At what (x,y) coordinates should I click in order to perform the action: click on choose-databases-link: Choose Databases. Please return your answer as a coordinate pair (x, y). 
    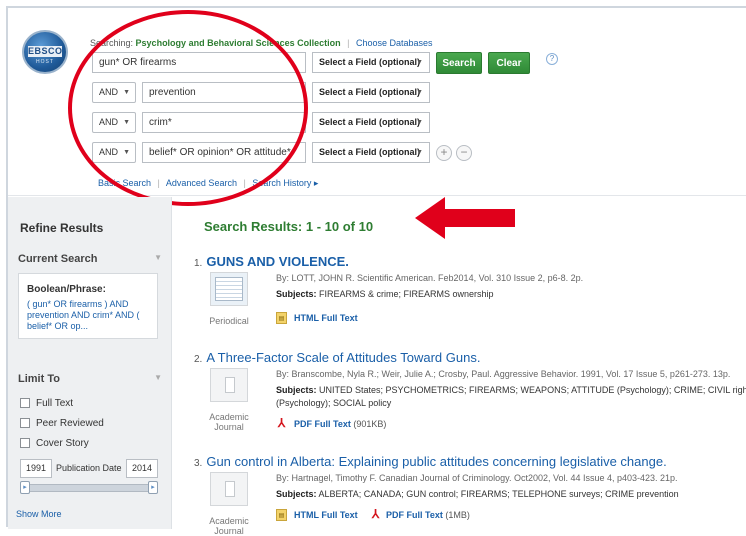
    Looking at the image, I should click on (394, 43).